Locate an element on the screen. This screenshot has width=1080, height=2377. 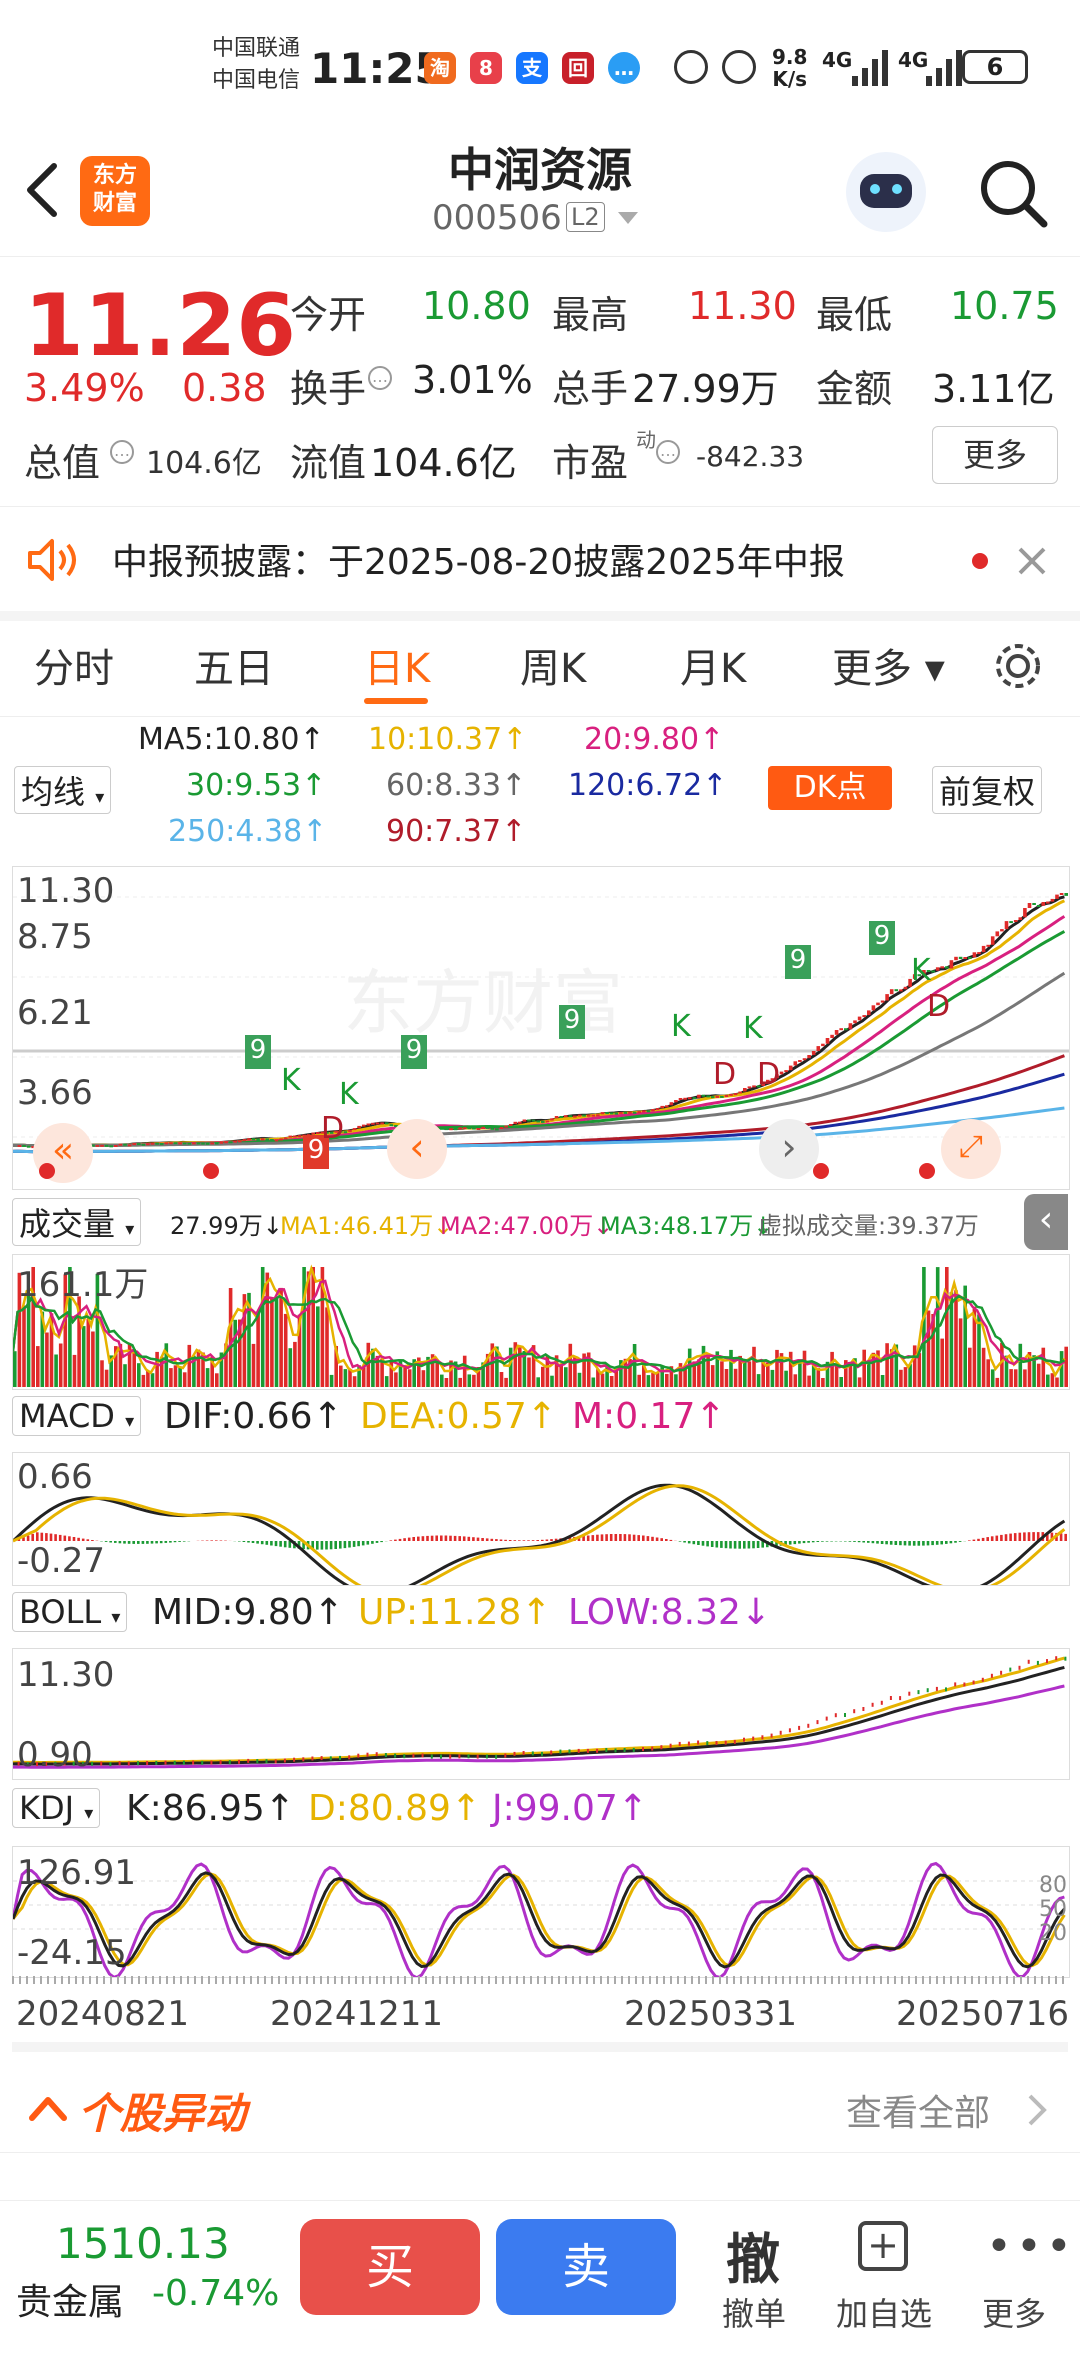
cancel-order-label: 撤单 is located at coordinates (754, 2312).